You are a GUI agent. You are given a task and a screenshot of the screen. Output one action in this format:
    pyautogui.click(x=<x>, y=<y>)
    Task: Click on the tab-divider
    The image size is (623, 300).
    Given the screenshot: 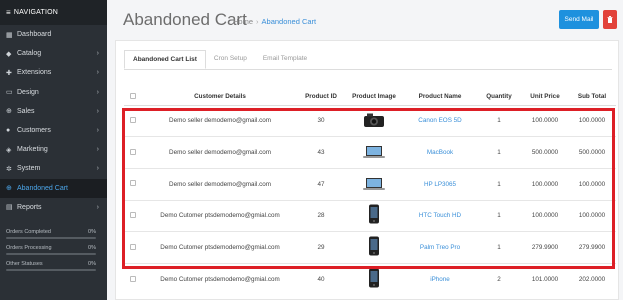 What is the action you would take?
    pyautogui.click(x=368, y=69)
    